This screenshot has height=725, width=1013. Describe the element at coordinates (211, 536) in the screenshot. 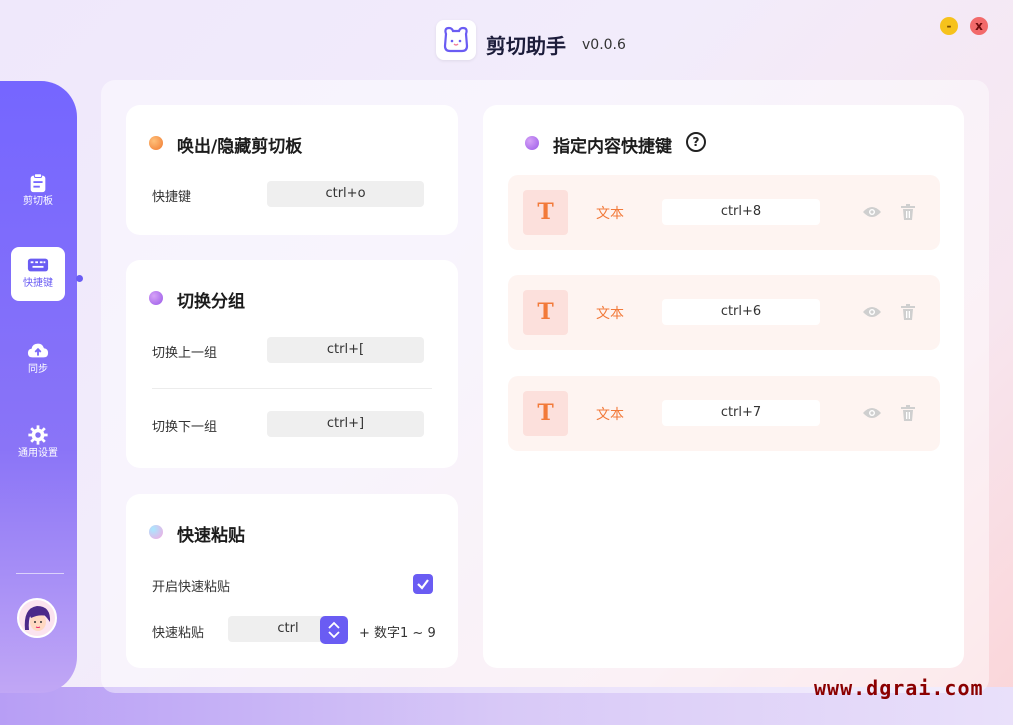

I see `card-title: 快速粘贴` at that location.